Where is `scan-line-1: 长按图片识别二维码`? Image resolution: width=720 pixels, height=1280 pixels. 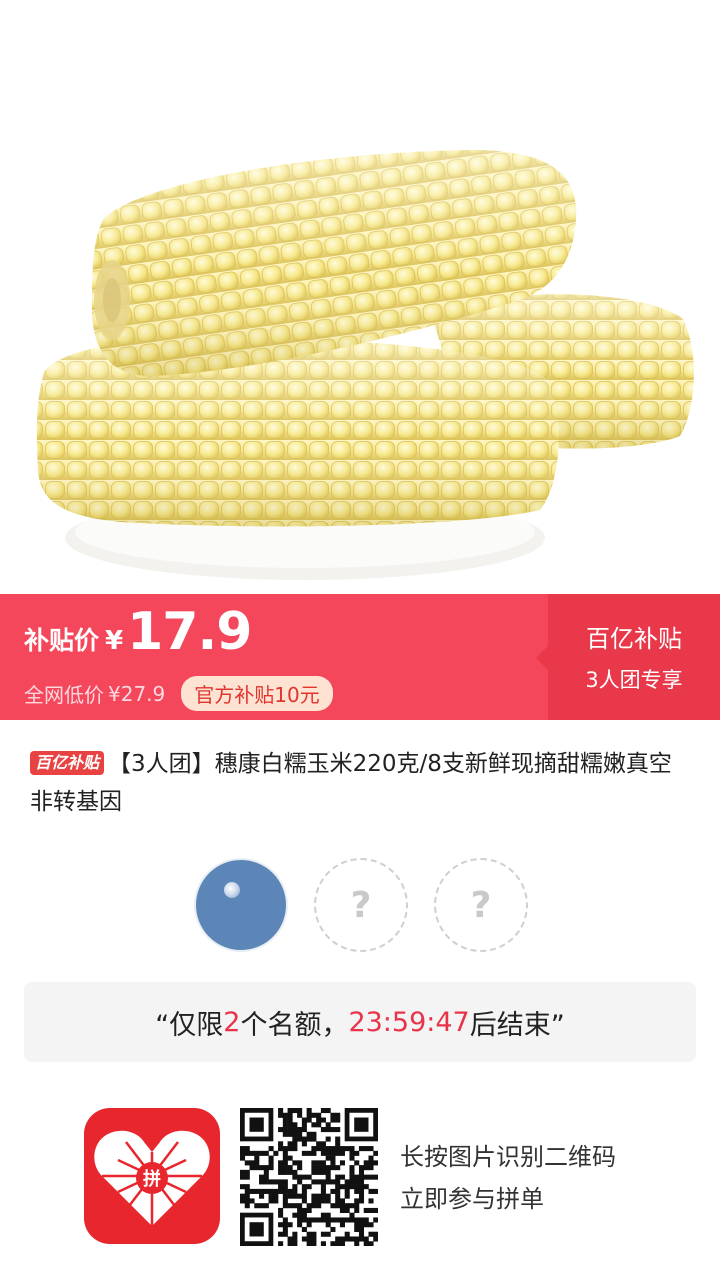 scan-line-1: 长按图片识别二维码 is located at coordinates (508, 1157).